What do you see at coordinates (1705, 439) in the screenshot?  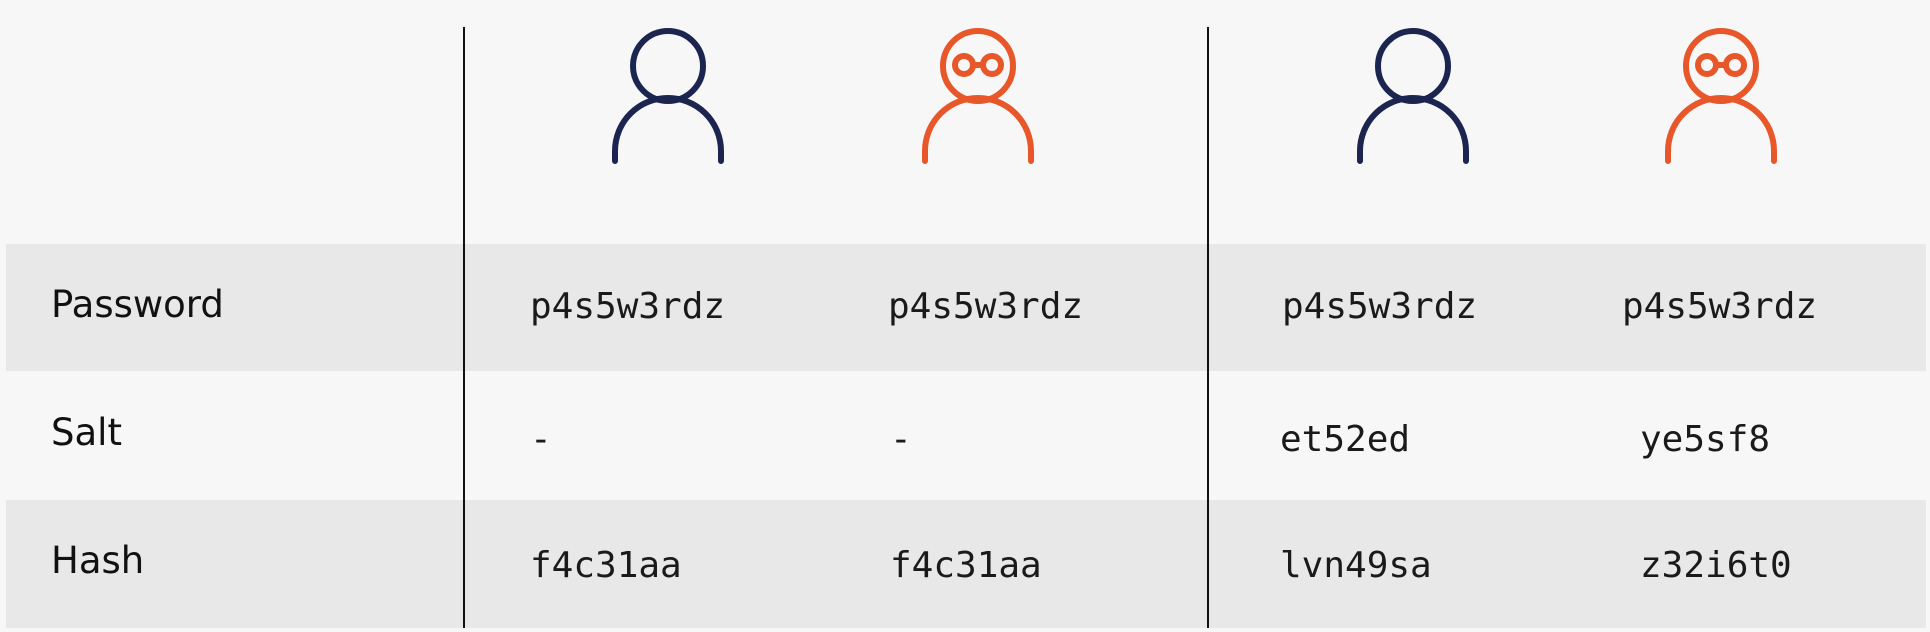 I see `salt-cell: ye5sf8` at bounding box center [1705, 439].